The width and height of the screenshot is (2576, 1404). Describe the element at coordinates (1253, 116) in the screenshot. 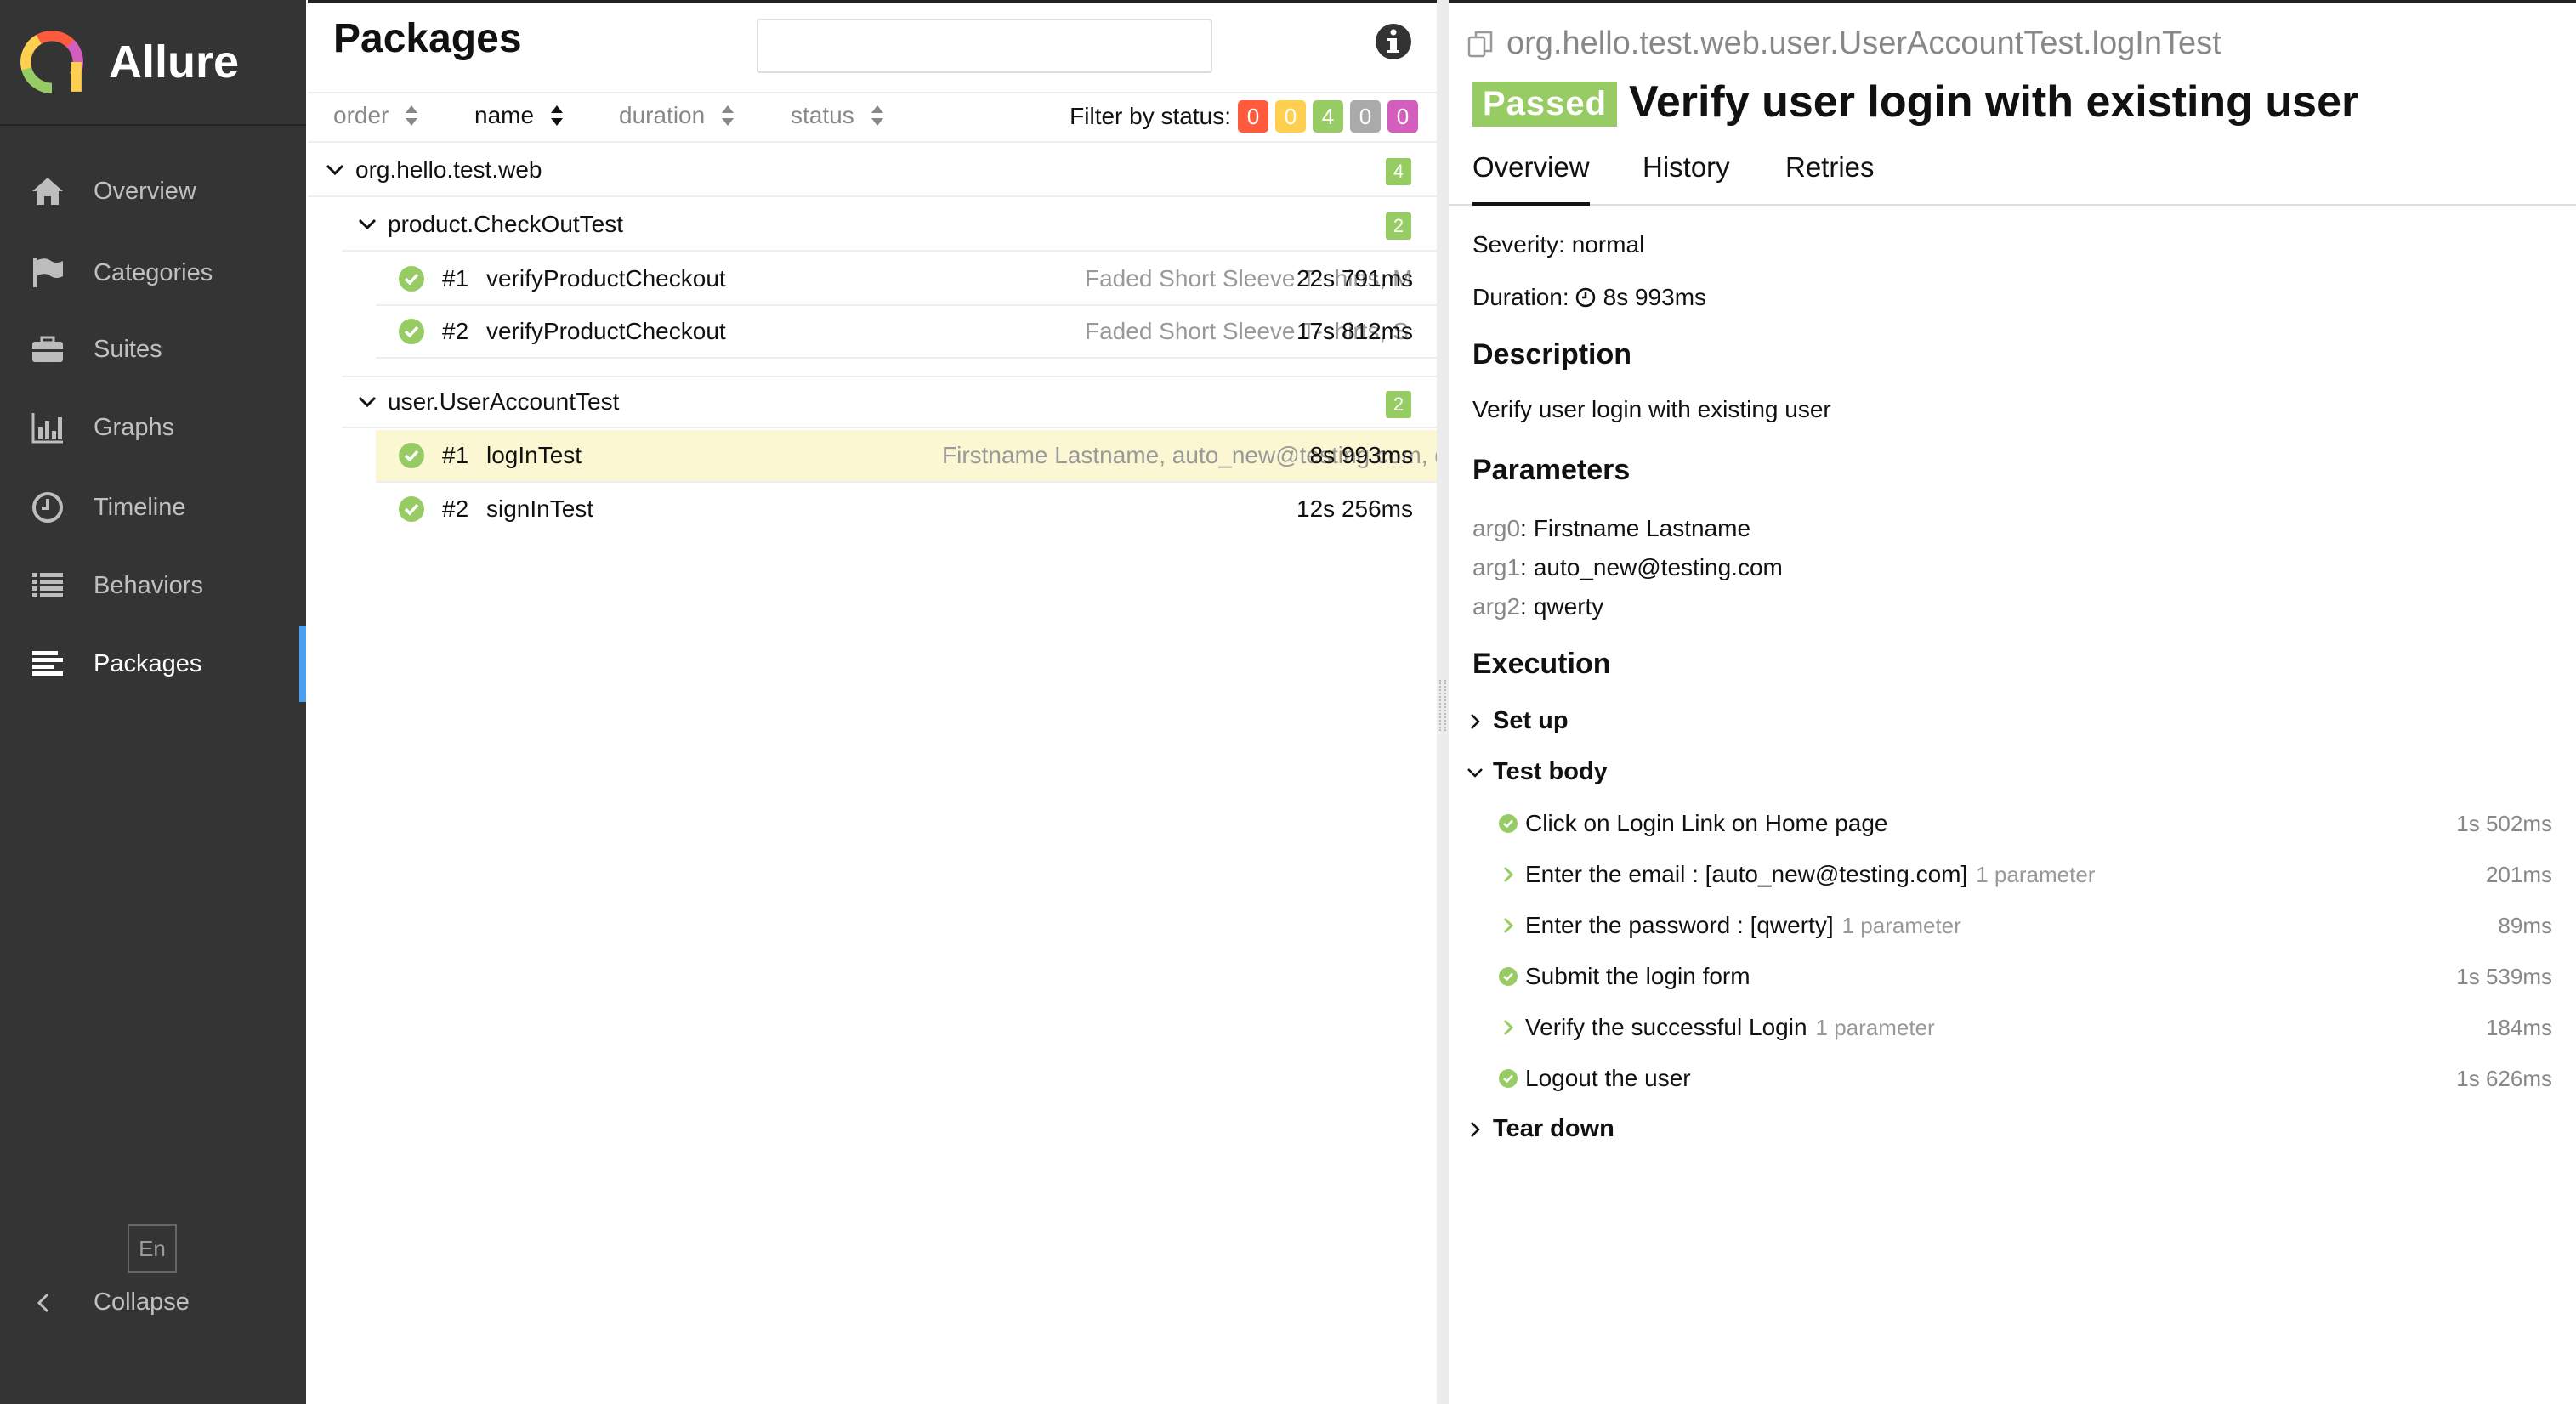

I see `filter-failed-badge: 0` at that location.